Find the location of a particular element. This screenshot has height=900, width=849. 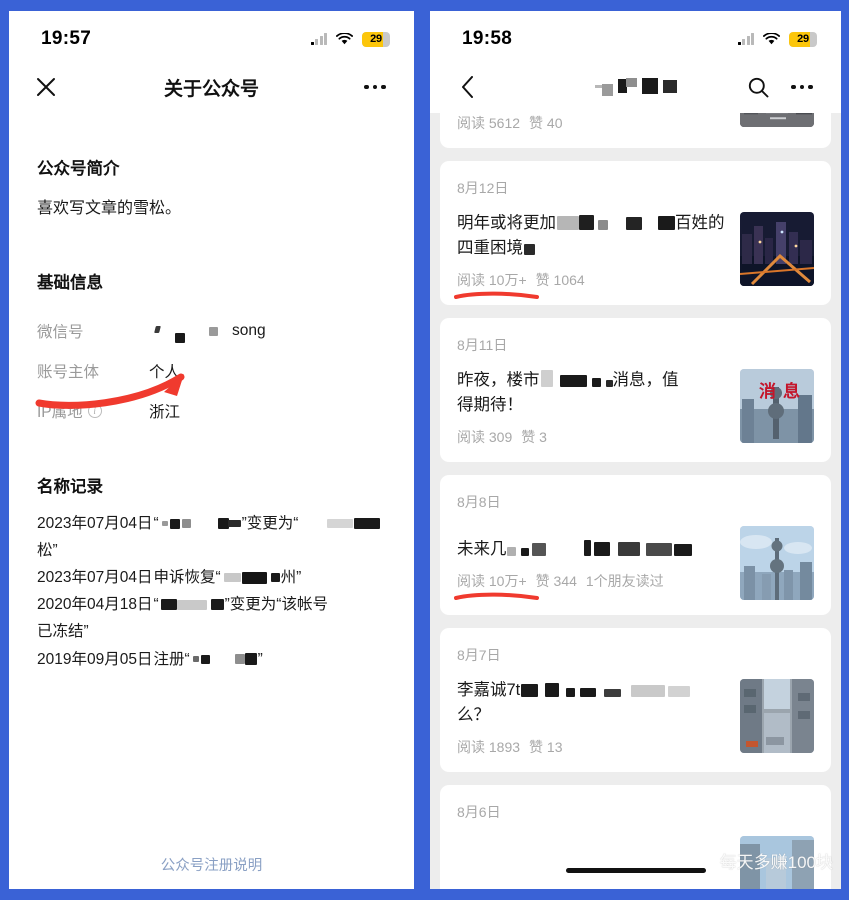

article-thumbnail: 消 息 is located at coordinates (777, 405).